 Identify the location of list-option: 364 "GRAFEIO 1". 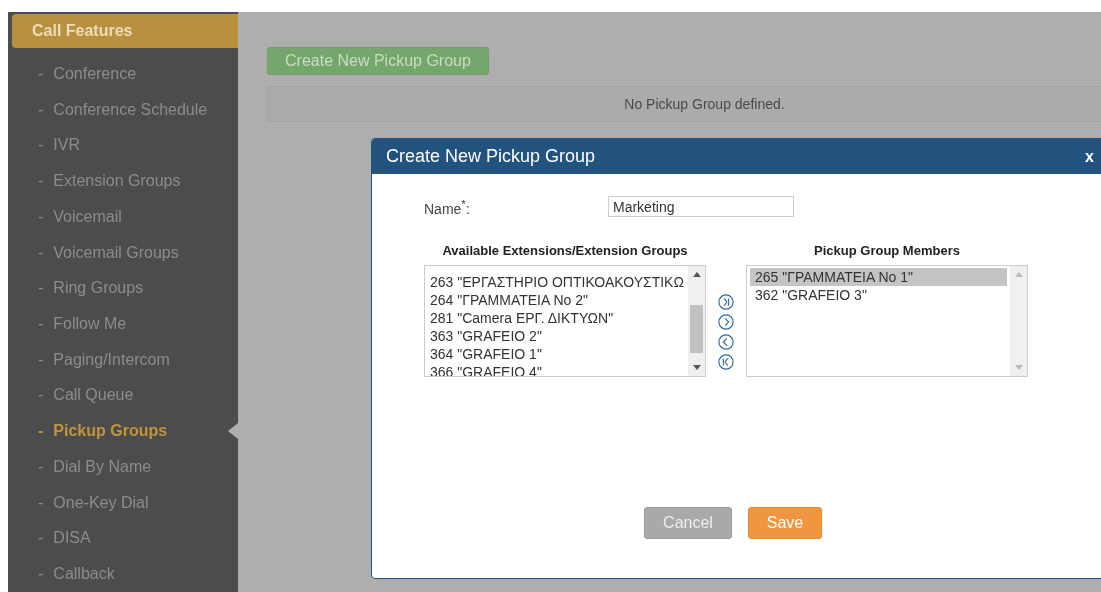
(556, 354).